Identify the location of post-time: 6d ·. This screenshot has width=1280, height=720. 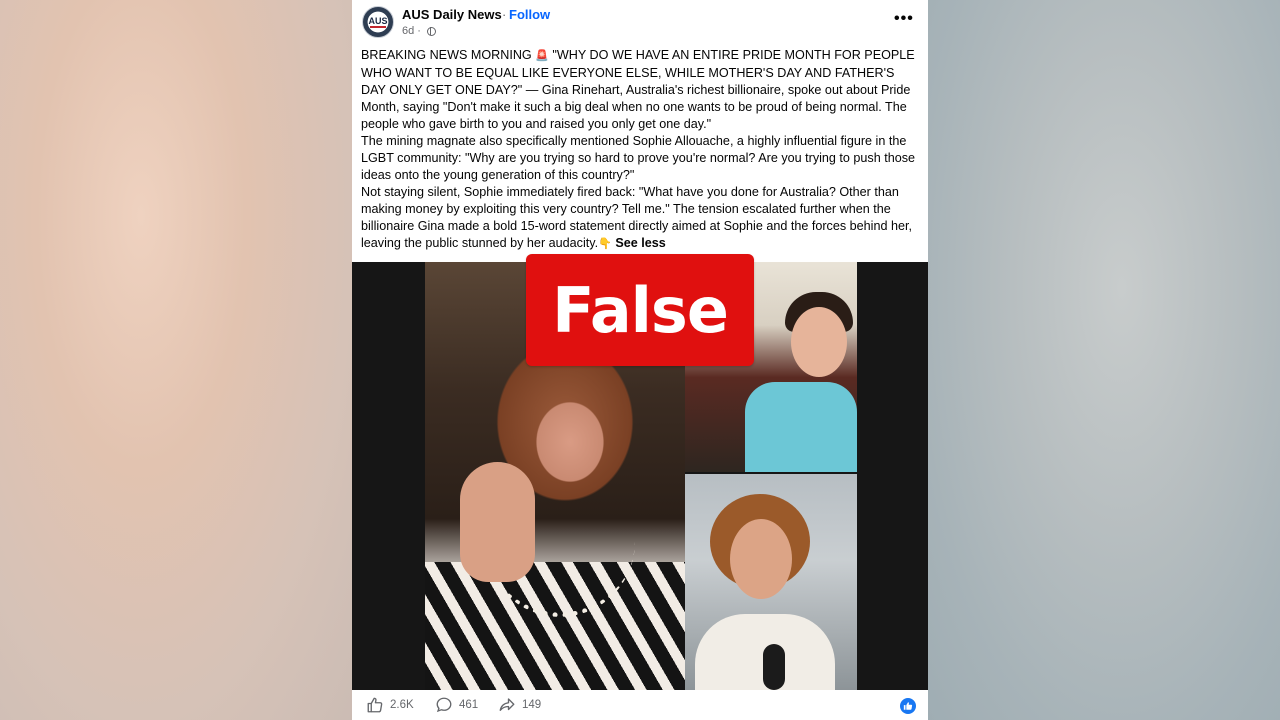
(411, 31).